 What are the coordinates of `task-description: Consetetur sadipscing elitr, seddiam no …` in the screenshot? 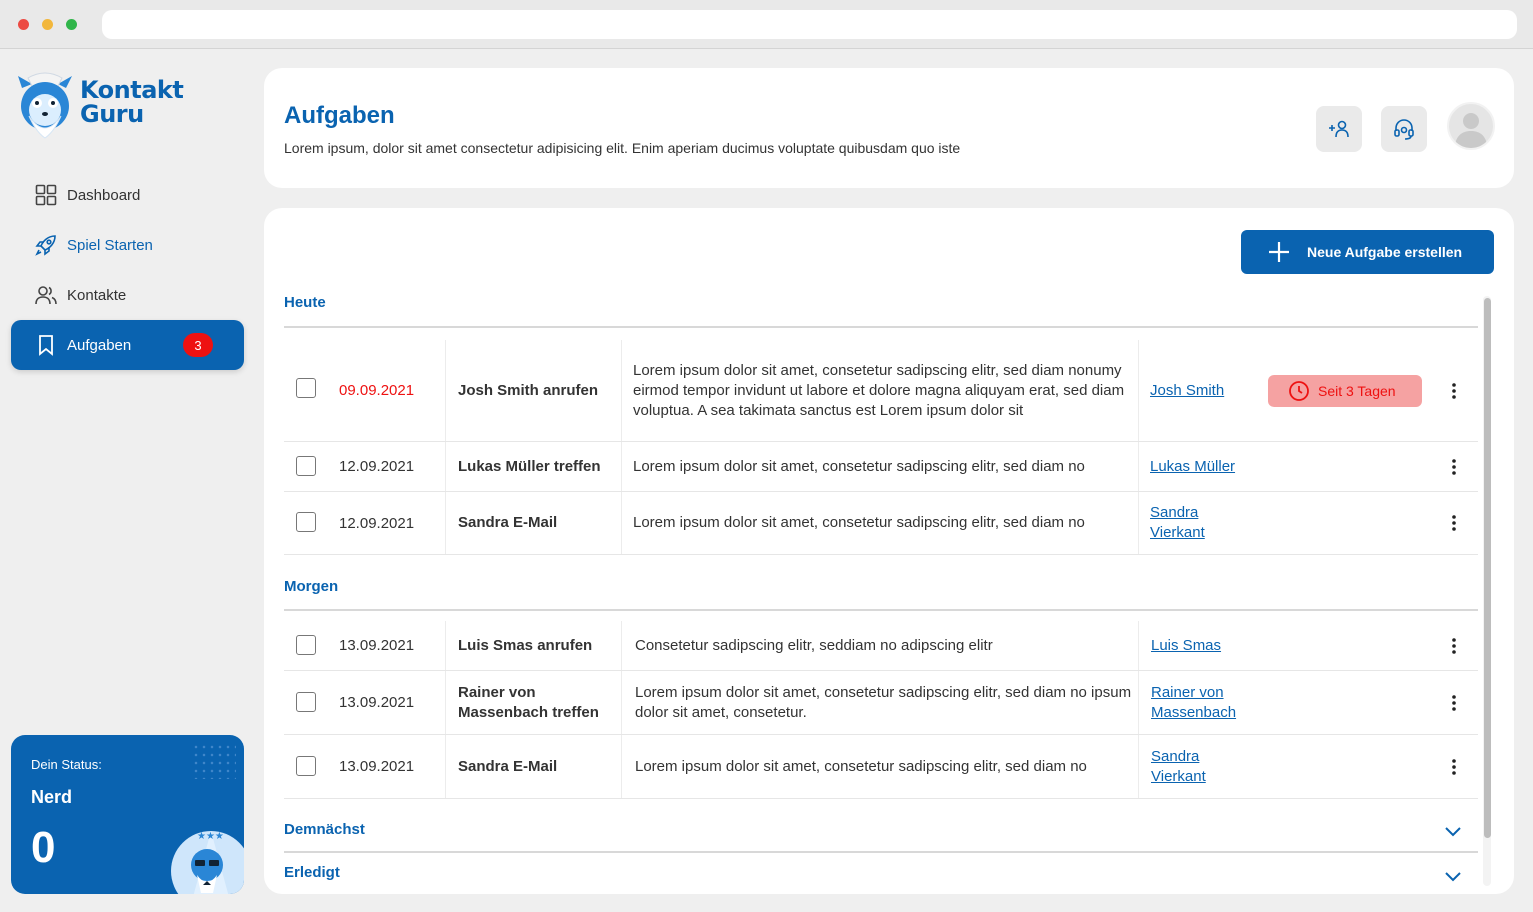 It's located at (814, 645).